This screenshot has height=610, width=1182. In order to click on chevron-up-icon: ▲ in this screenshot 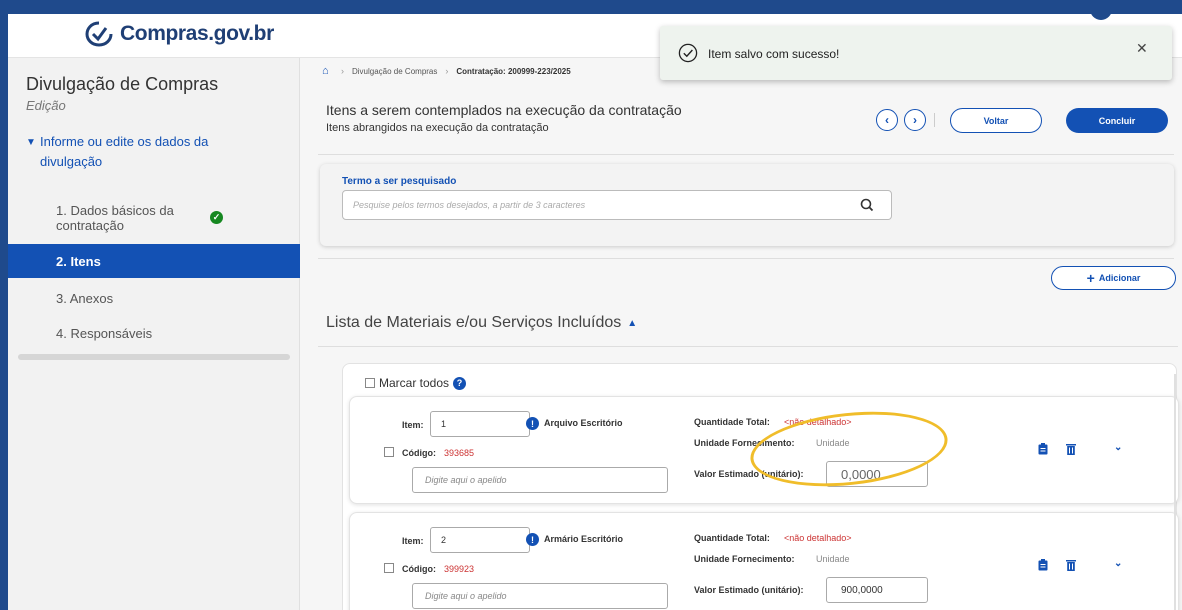, I will do `click(632, 323)`.